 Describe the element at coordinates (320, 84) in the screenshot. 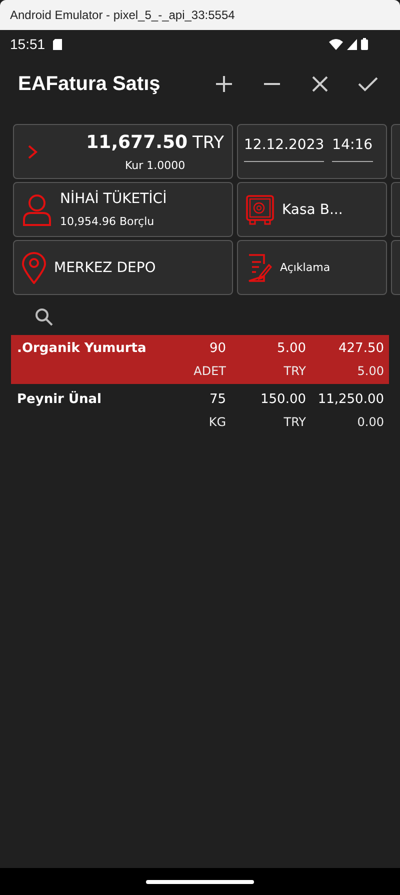

I see `close-icon` at that location.